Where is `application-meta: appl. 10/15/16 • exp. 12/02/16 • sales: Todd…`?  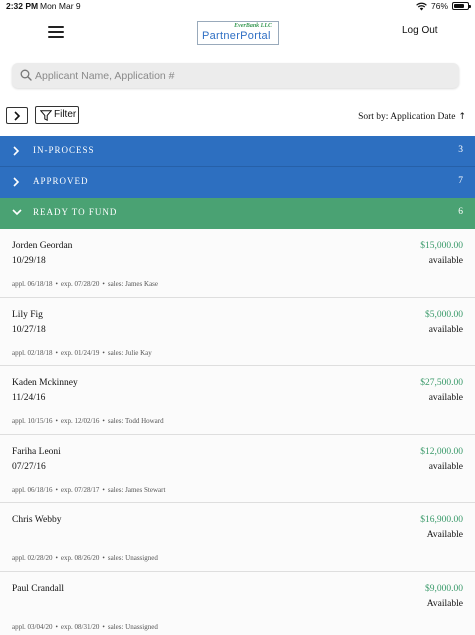 application-meta: appl. 10/15/16 • exp. 12/02/16 • sales: Todd… is located at coordinates (88, 421).